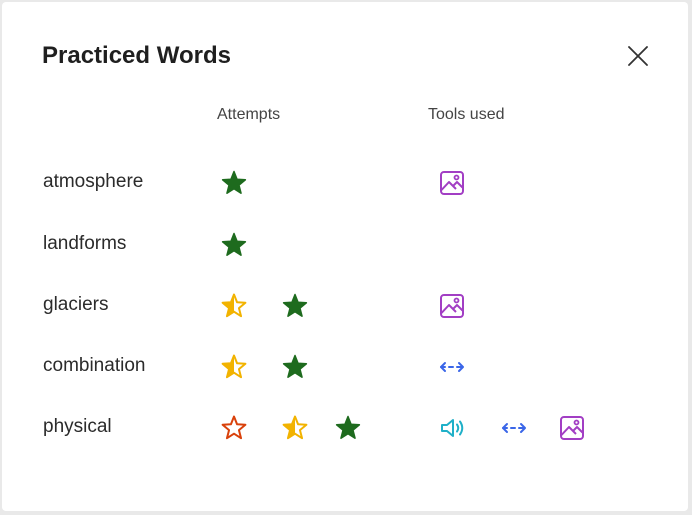  Describe the element at coordinates (345, 245) in the screenshot. I see `word-row: landforms` at that location.